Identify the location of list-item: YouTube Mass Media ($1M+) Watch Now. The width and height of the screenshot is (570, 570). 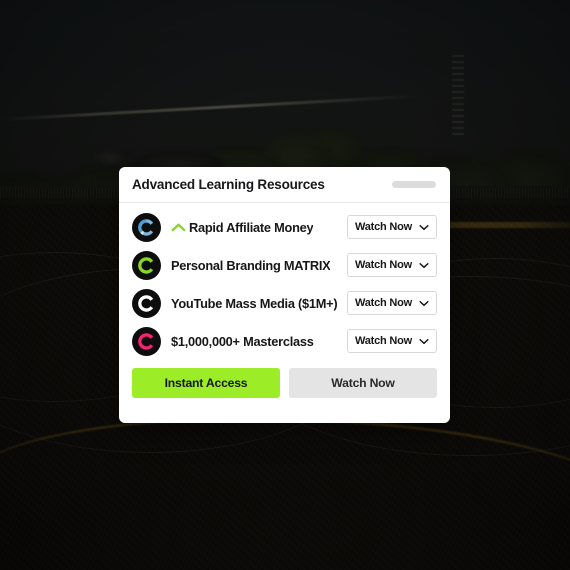
(284, 303).